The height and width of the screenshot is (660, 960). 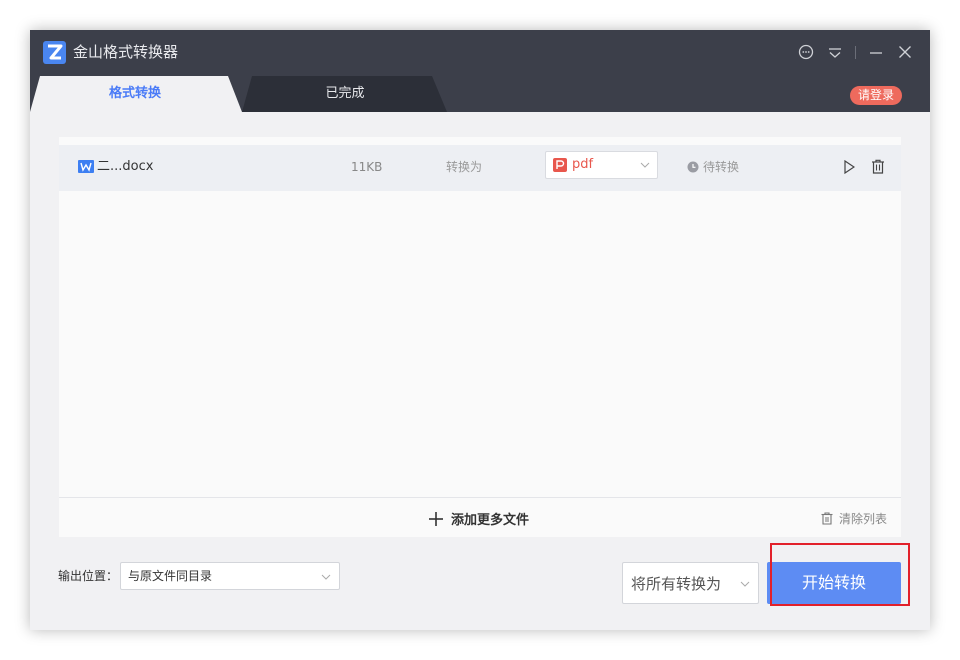 I want to click on file-row: 二...docx 11KB 转换为 pdf 待转换, so click(x=480, y=168).